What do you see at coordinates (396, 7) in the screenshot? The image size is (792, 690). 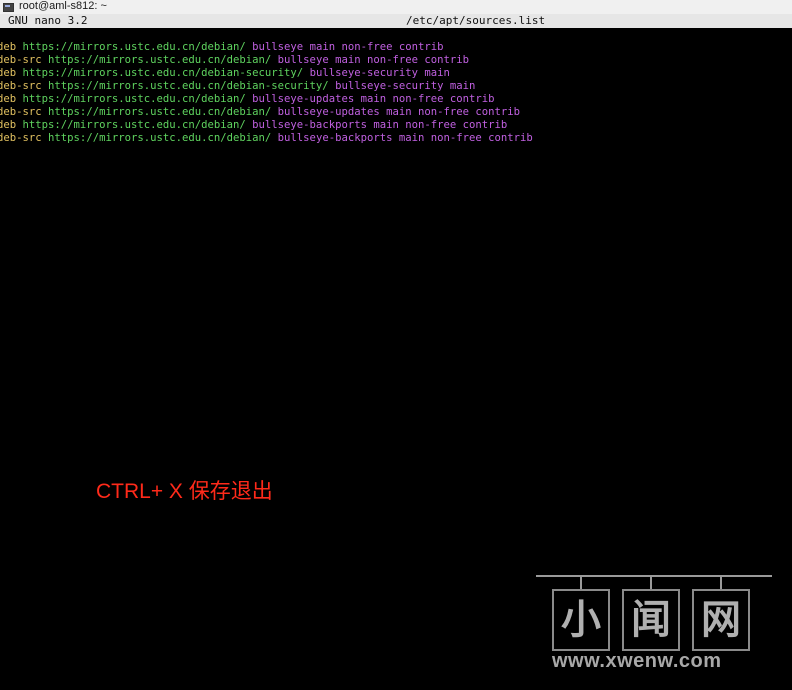 I see `window-titlebar: root@aml-s812: ~` at bounding box center [396, 7].